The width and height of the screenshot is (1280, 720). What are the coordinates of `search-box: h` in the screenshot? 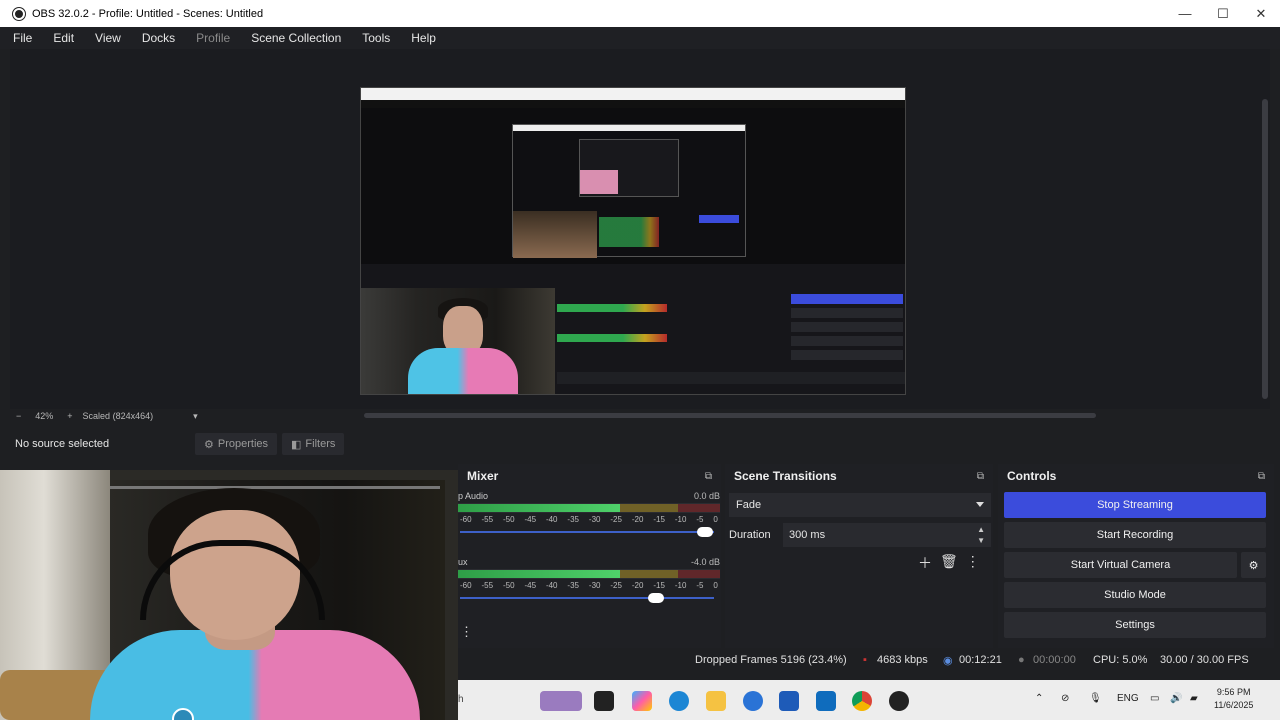 It's located at (461, 699).